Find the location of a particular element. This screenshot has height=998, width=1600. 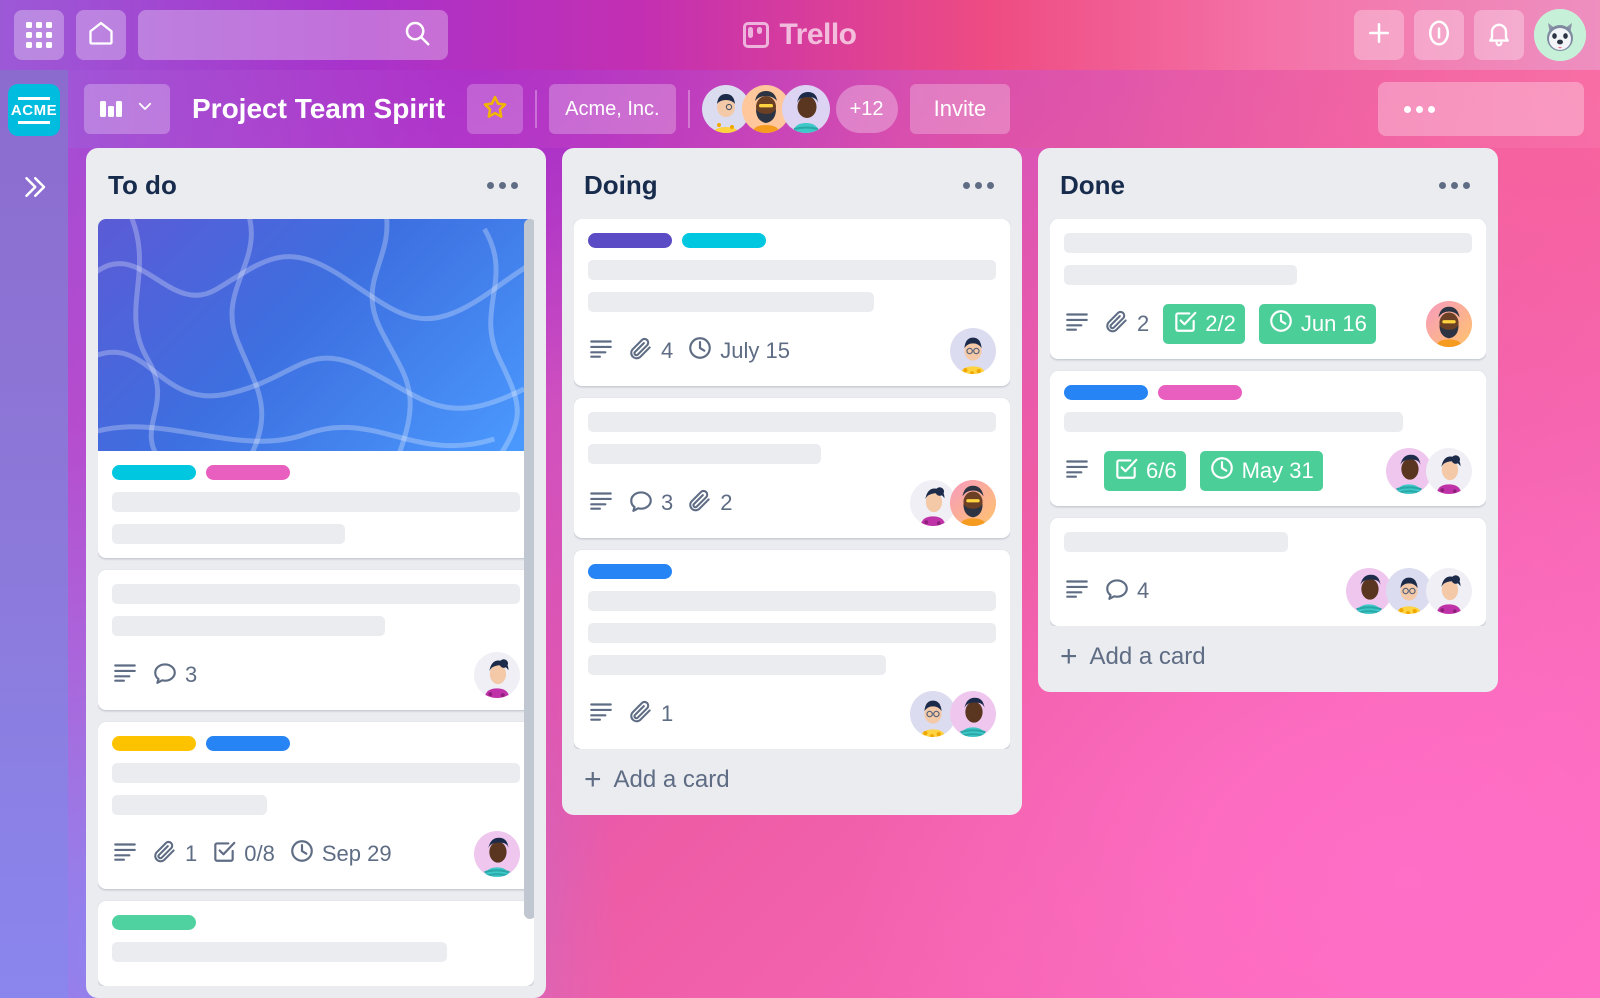

search-icon is located at coordinates (417, 35).